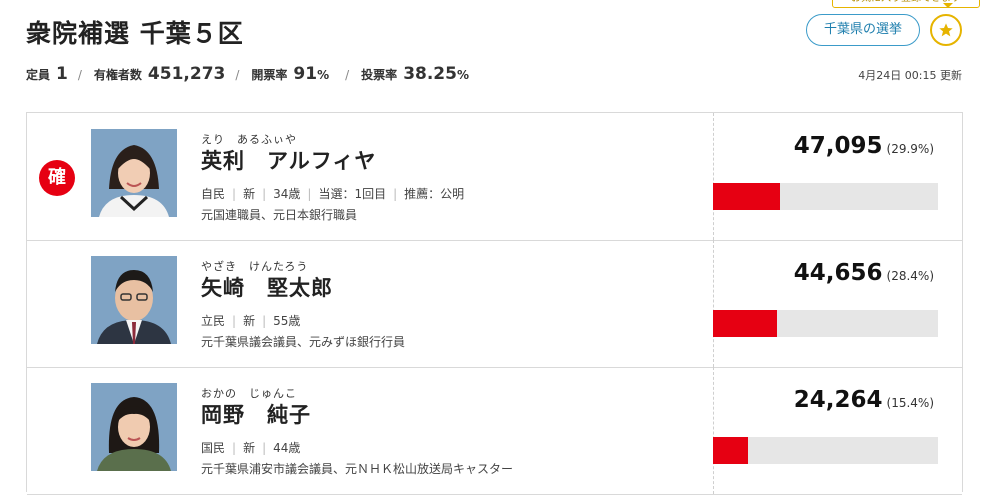  I want to click on endorsement: 推薦：公明, so click(434, 194).